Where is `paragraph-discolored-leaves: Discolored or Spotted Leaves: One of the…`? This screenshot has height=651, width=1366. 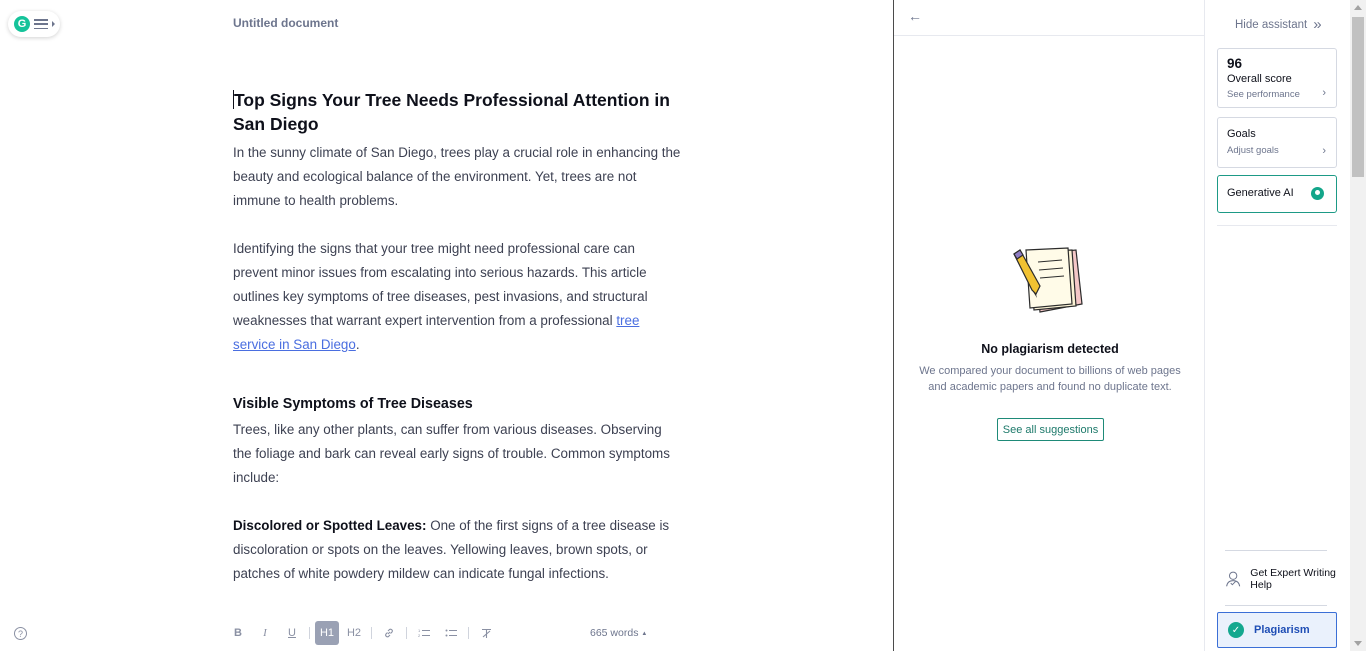 paragraph-discolored-leaves: Discolored or Spotted Leaves: One of the… is located at coordinates (458, 550).